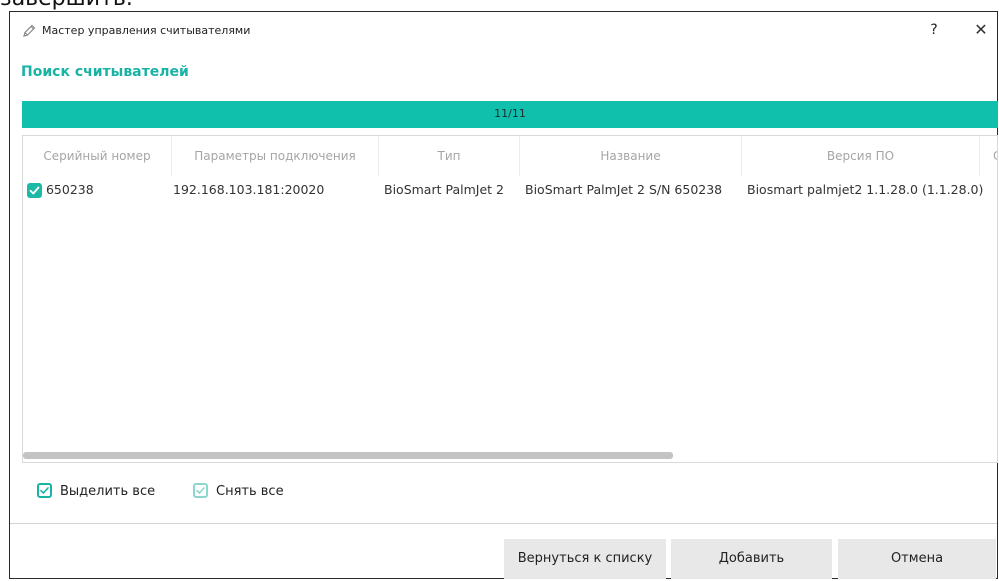 This screenshot has width=999, height=581. What do you see at coordinates (585, 559) in the screenshot?
I see `back-to-list-button: Вернуться к списку` at bounding box center [585, 559].